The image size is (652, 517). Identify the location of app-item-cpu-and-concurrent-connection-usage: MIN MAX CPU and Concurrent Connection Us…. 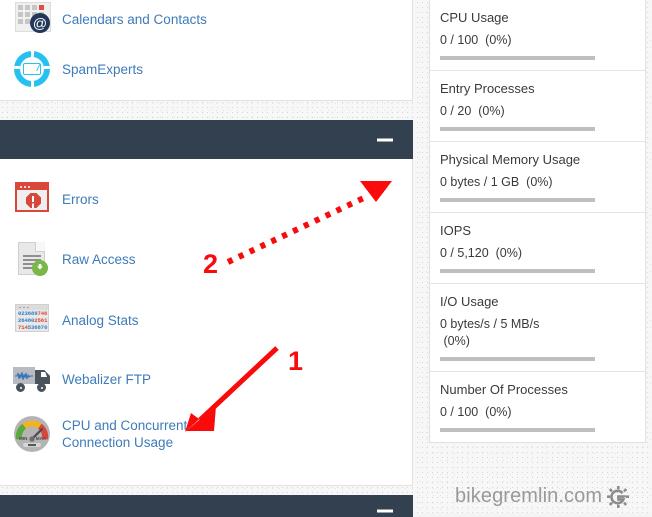
(119, 434).